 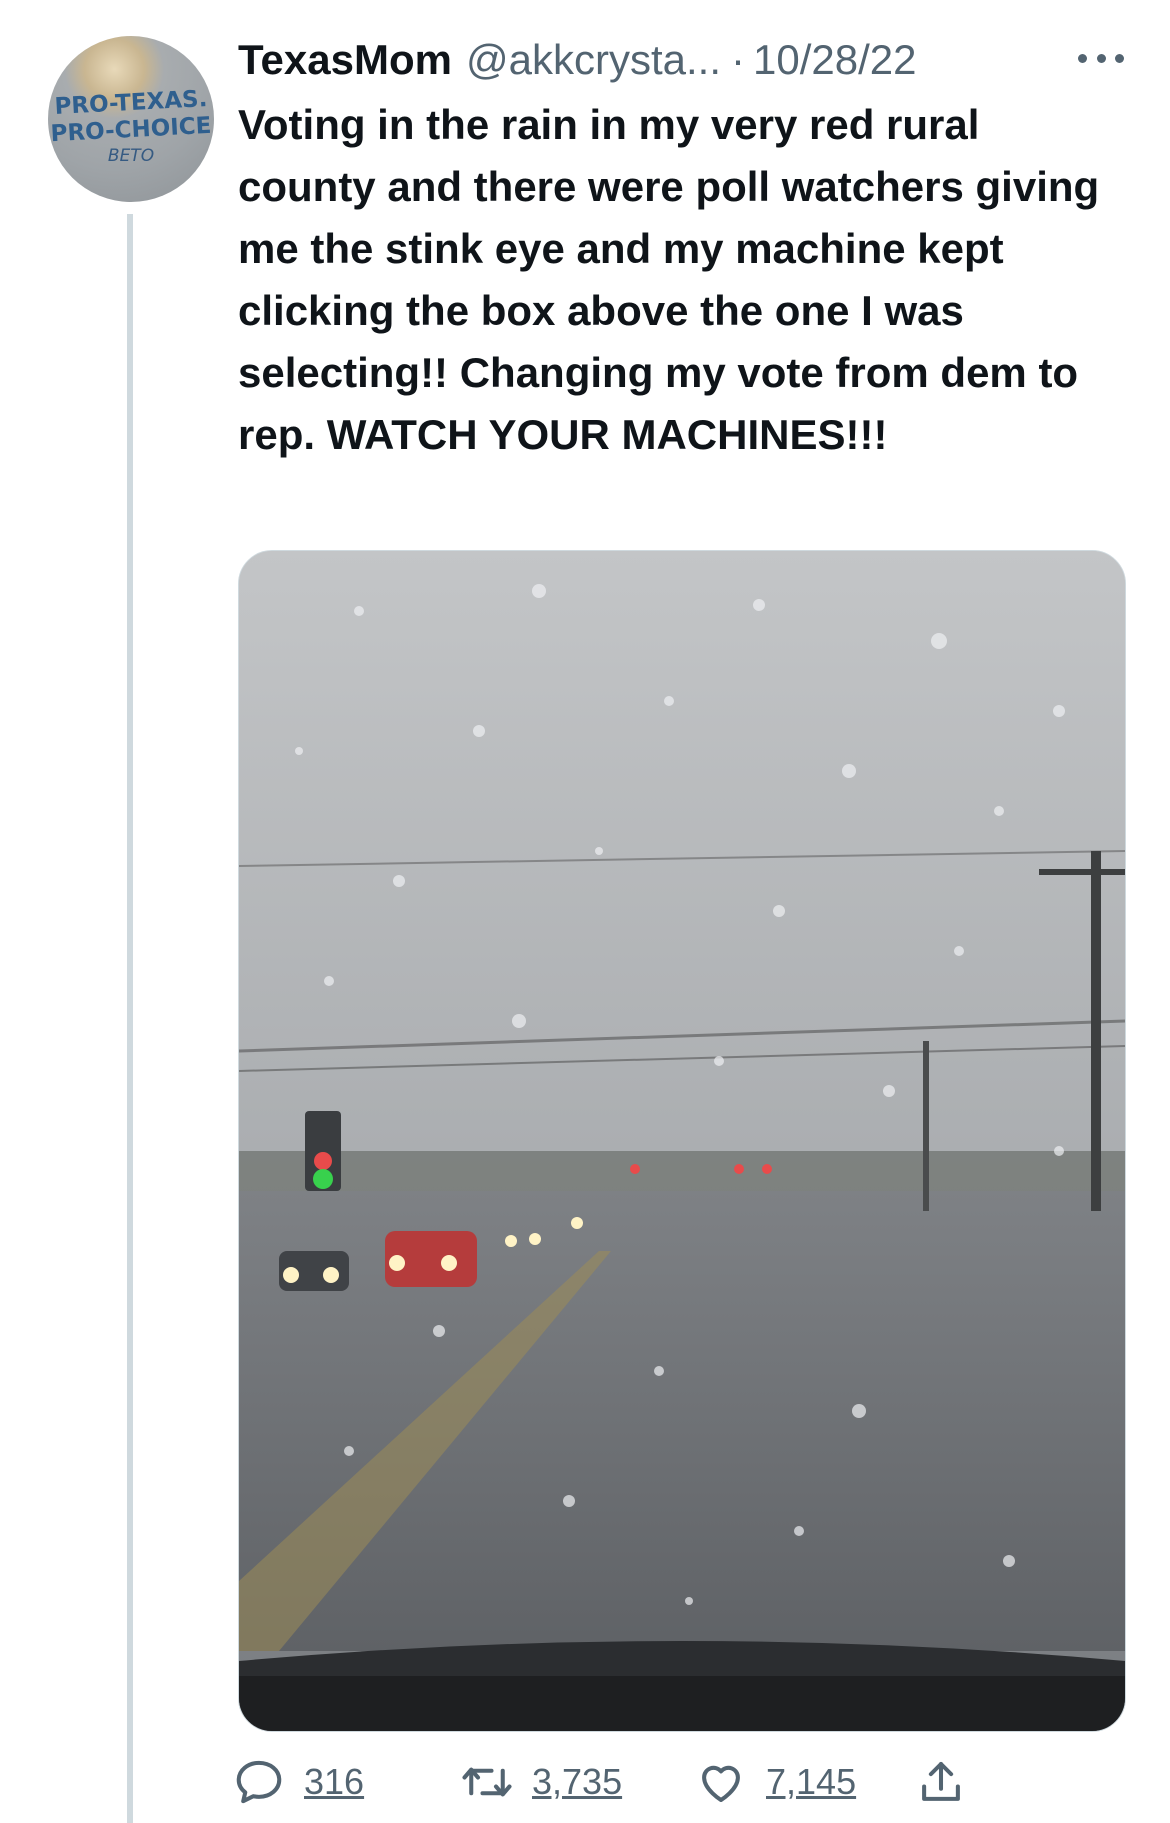 What do you see at coordinates (1101, 58) in the screenshot?
I see `more-icon` at bounding box center [1101, 58].